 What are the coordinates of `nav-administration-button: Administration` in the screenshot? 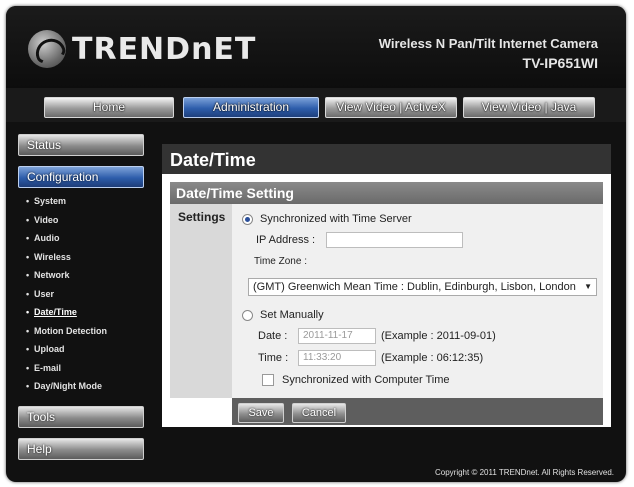 It's located at (251, 107).